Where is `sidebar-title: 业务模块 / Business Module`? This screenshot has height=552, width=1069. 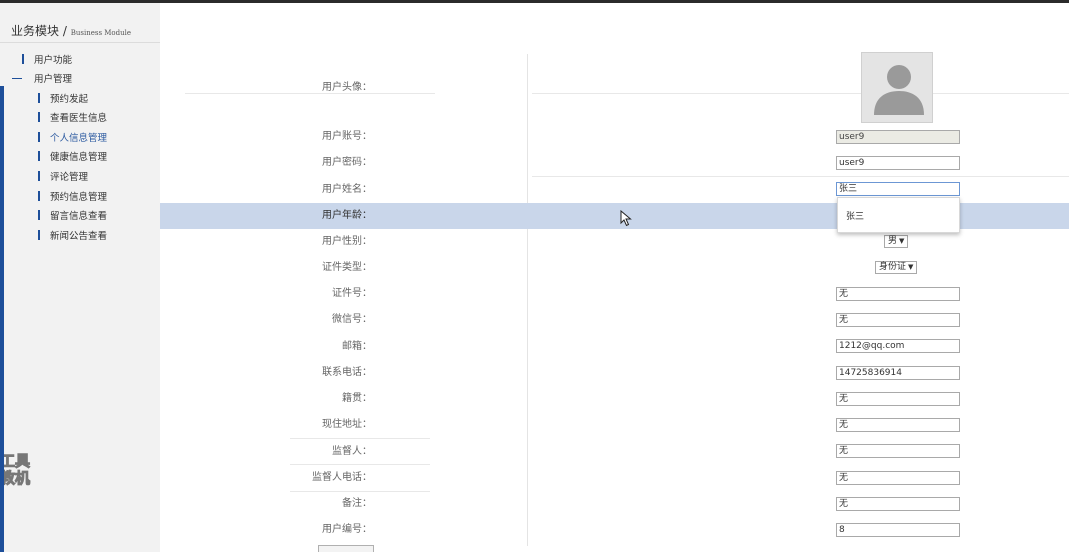 sidebar-title: 业务模块 / Business Module is located at coordinates (71, 30).